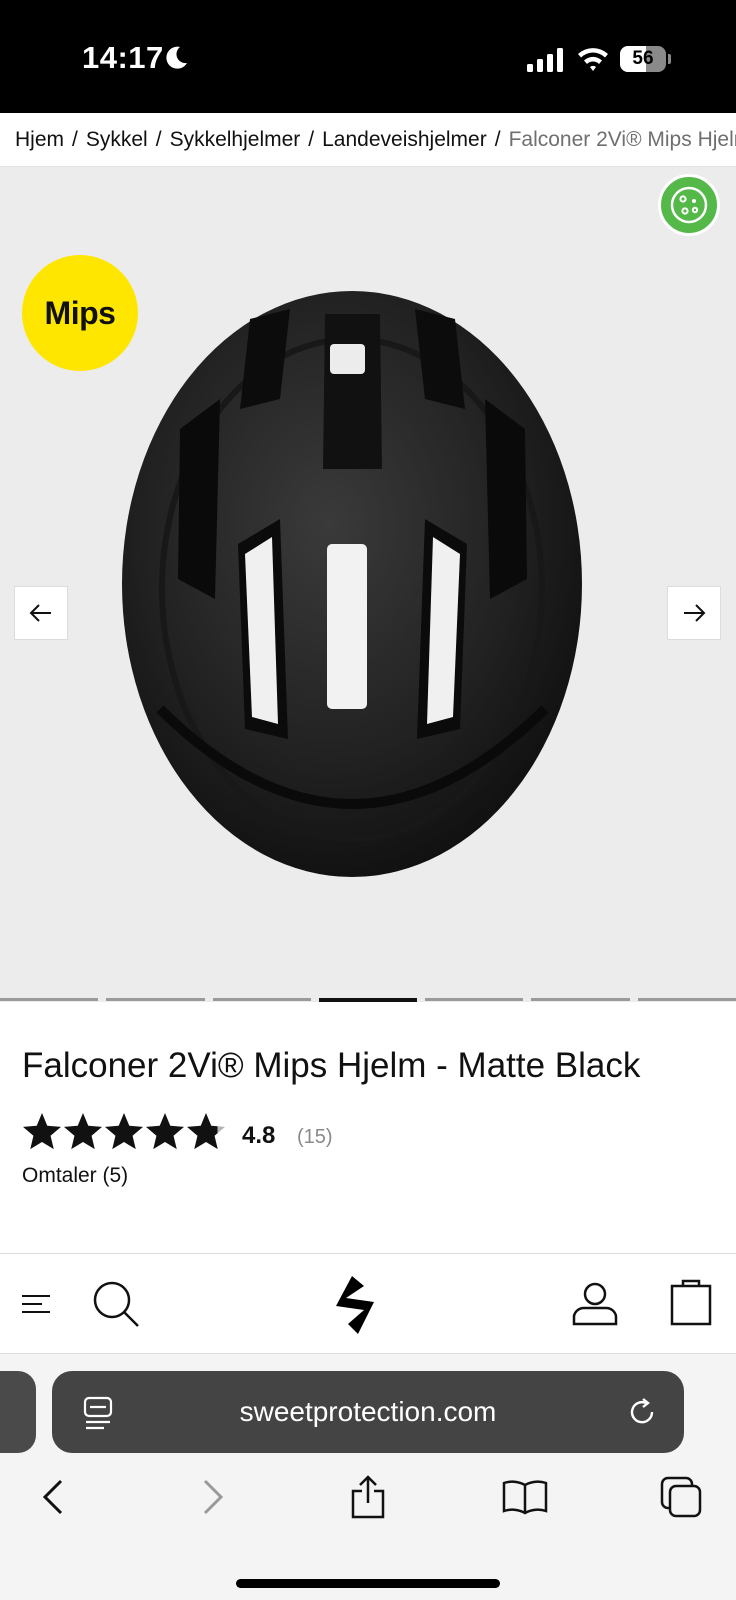 Image resolution: width=736 pixels, height=1600 pixels. I want to click on rating-stars, so click(124, 1131).